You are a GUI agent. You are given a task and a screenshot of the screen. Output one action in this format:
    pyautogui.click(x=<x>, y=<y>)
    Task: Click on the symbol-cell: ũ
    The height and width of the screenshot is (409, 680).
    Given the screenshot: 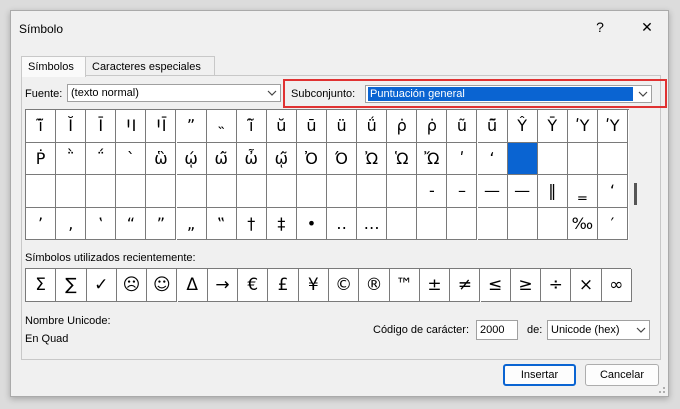 What is the action you would take?
    pyautogui.click(x=462, y=126)
    